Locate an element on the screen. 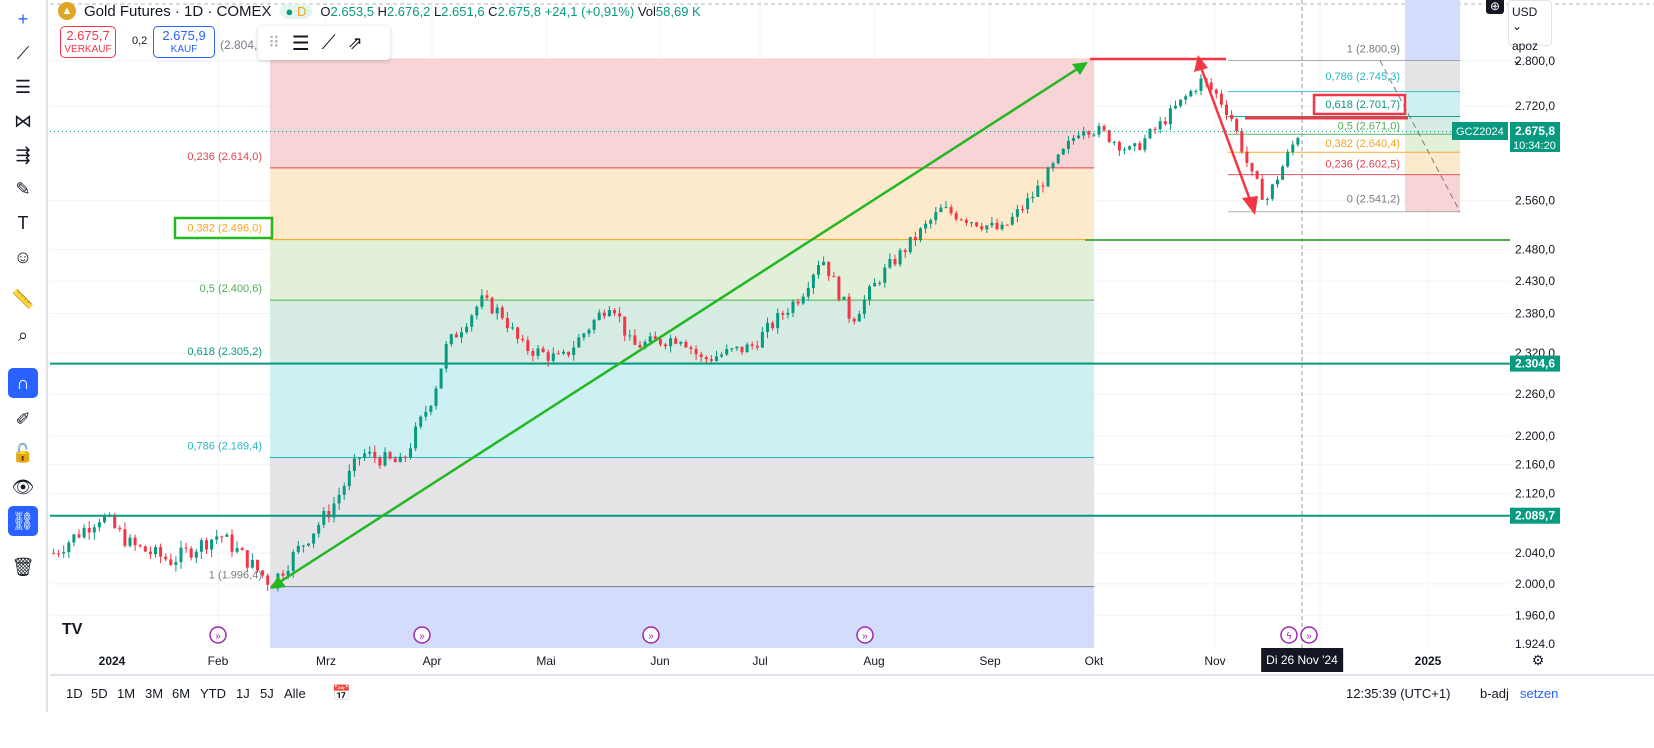  add-icon: ⊕ is located at coordinates (1495, 7).